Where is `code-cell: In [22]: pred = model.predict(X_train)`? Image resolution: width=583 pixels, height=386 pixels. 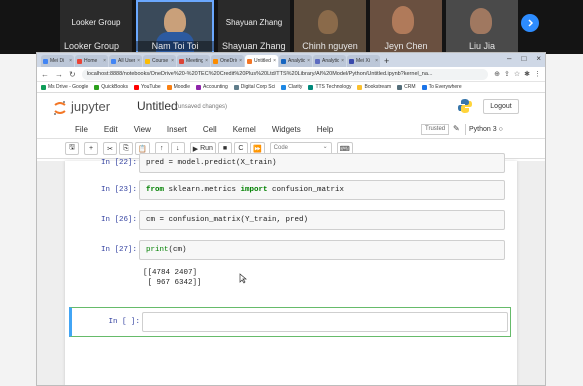 code-cell: In [22]: pred = model.predict(X_train) is located at coordinates (291, 163).